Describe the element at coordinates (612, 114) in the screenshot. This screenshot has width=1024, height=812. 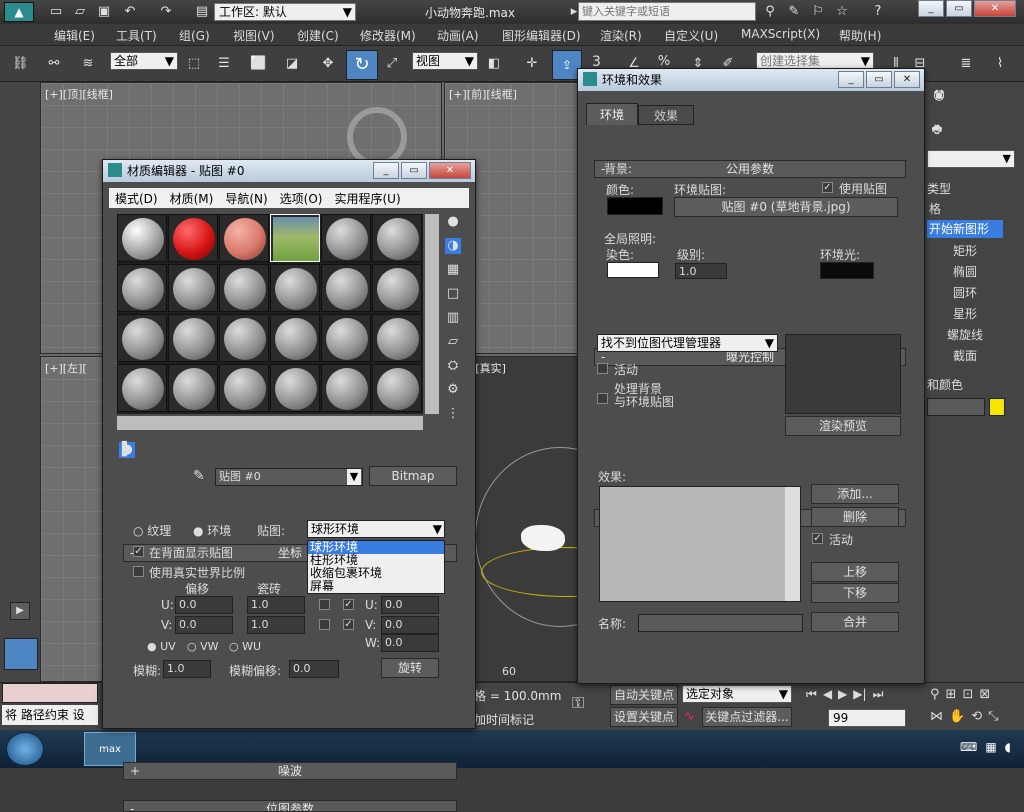
I see `tab-environment: 环境` at that location.